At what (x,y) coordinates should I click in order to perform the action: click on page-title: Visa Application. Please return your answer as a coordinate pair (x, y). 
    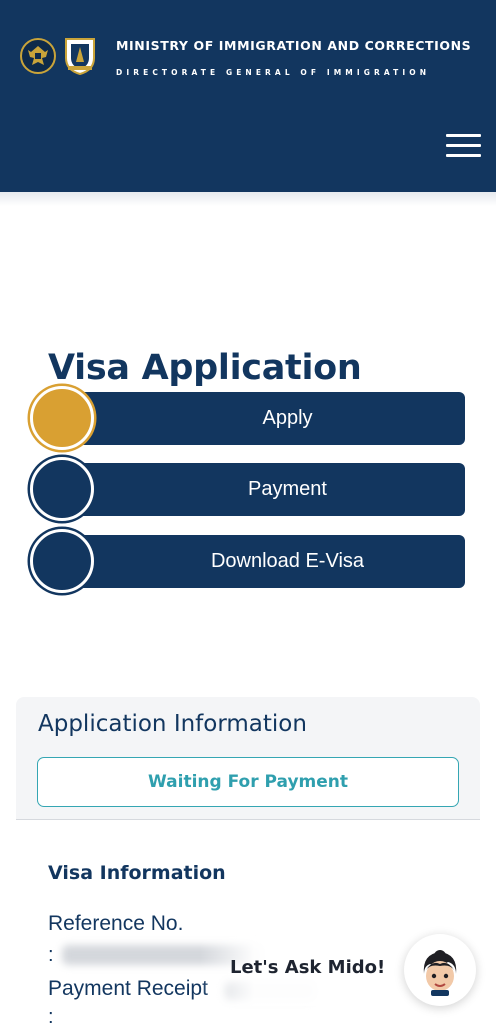
    Looking at the image, I should click on (205, 368).